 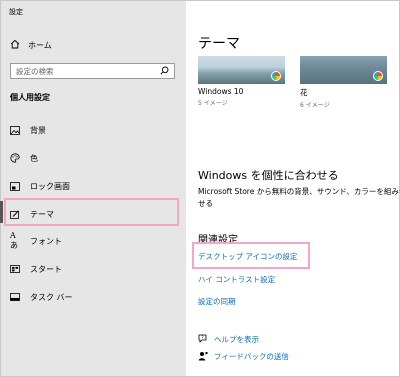 What do you see at coordinates (15, 186) in the screenshot?
I see `lock-screen-icon` at bounding box center [15, 186].